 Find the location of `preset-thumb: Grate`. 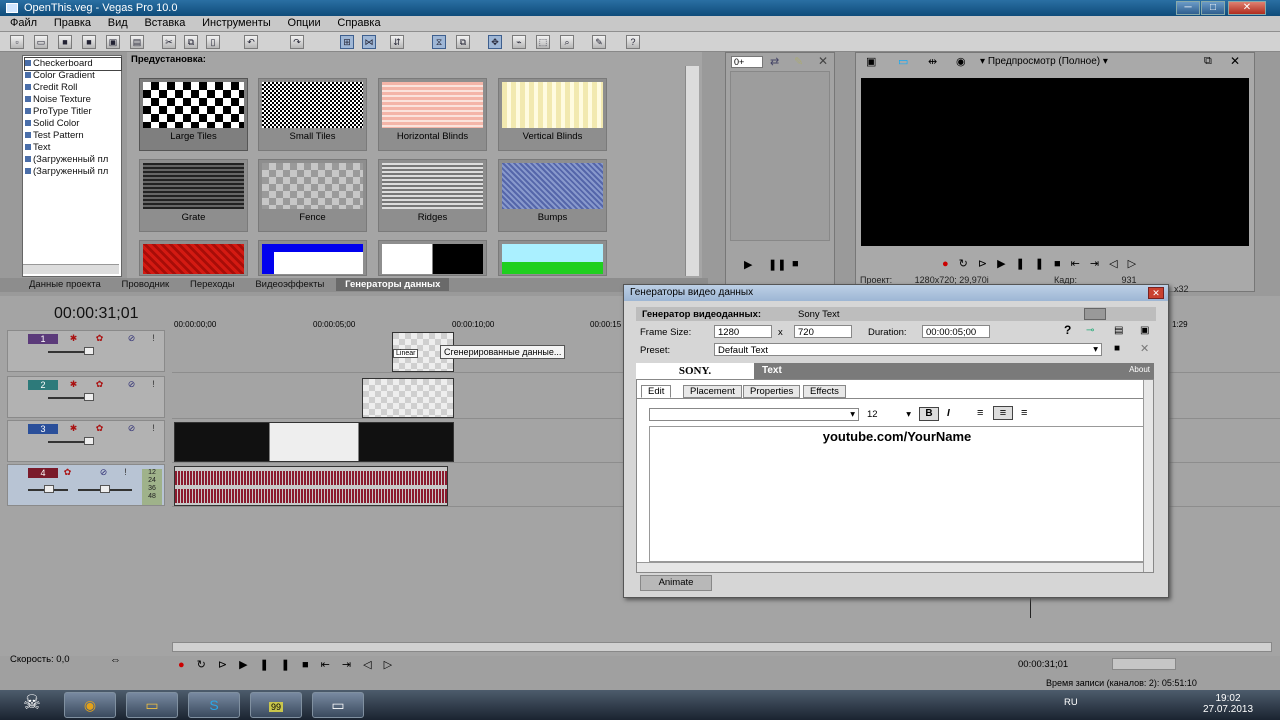

preset-thumb: Grate is located at coordinates (193, 195).